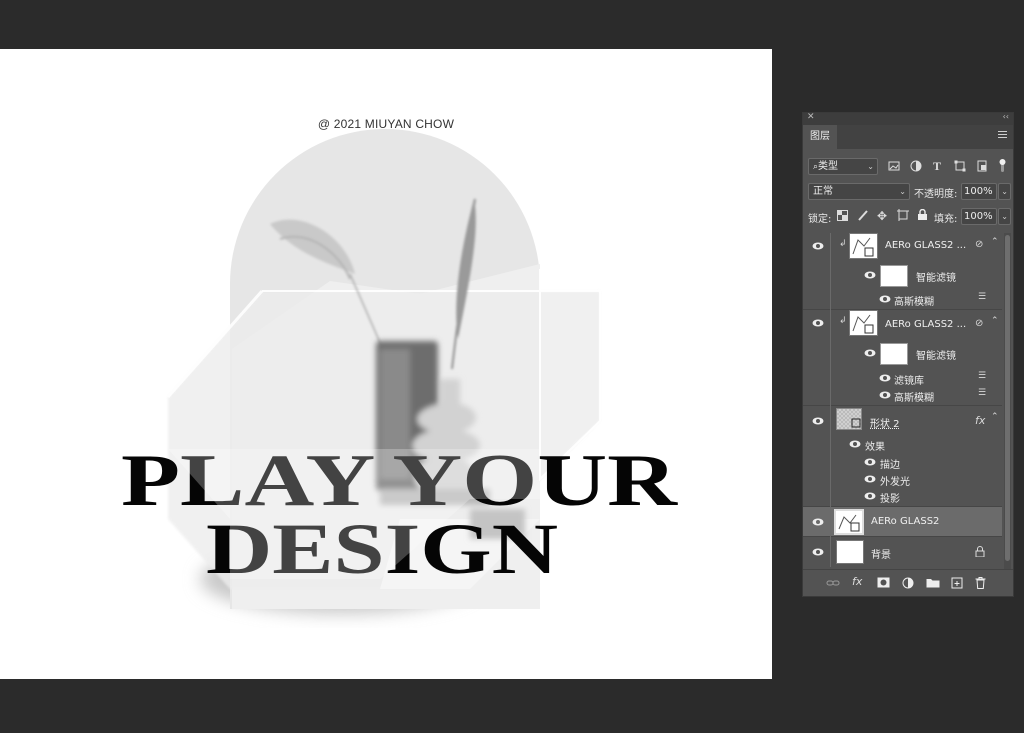 This screenshot has width=1024, height=733. Describe the element at coordinates (849, 419) in the screenshot. I see `shape-layer-thumbnail` at that location.